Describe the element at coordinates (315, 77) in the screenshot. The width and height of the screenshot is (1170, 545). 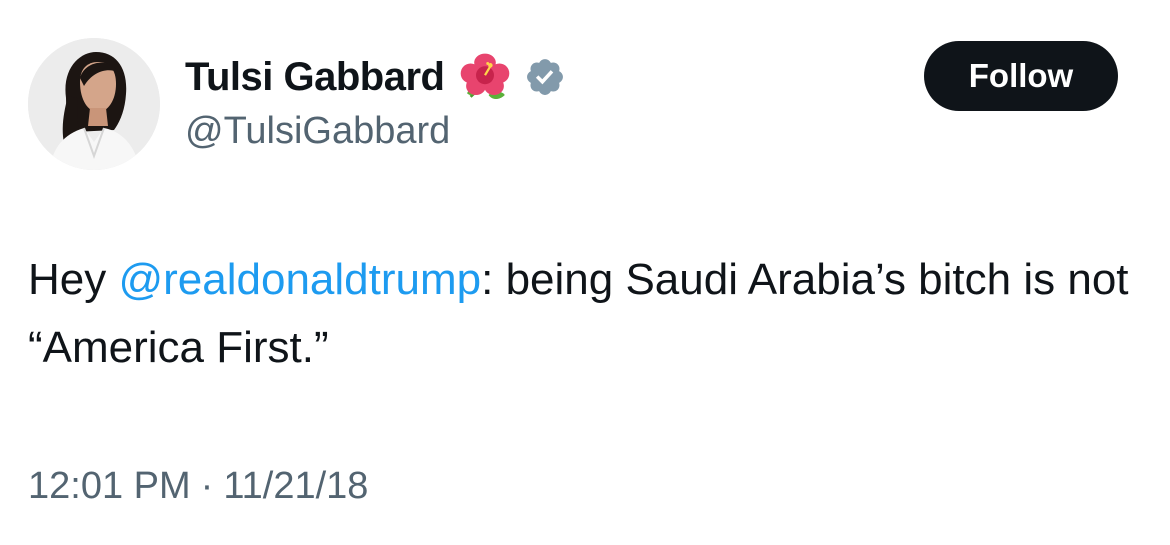
I see `display-name: Tulsi Gabbard` at that location.